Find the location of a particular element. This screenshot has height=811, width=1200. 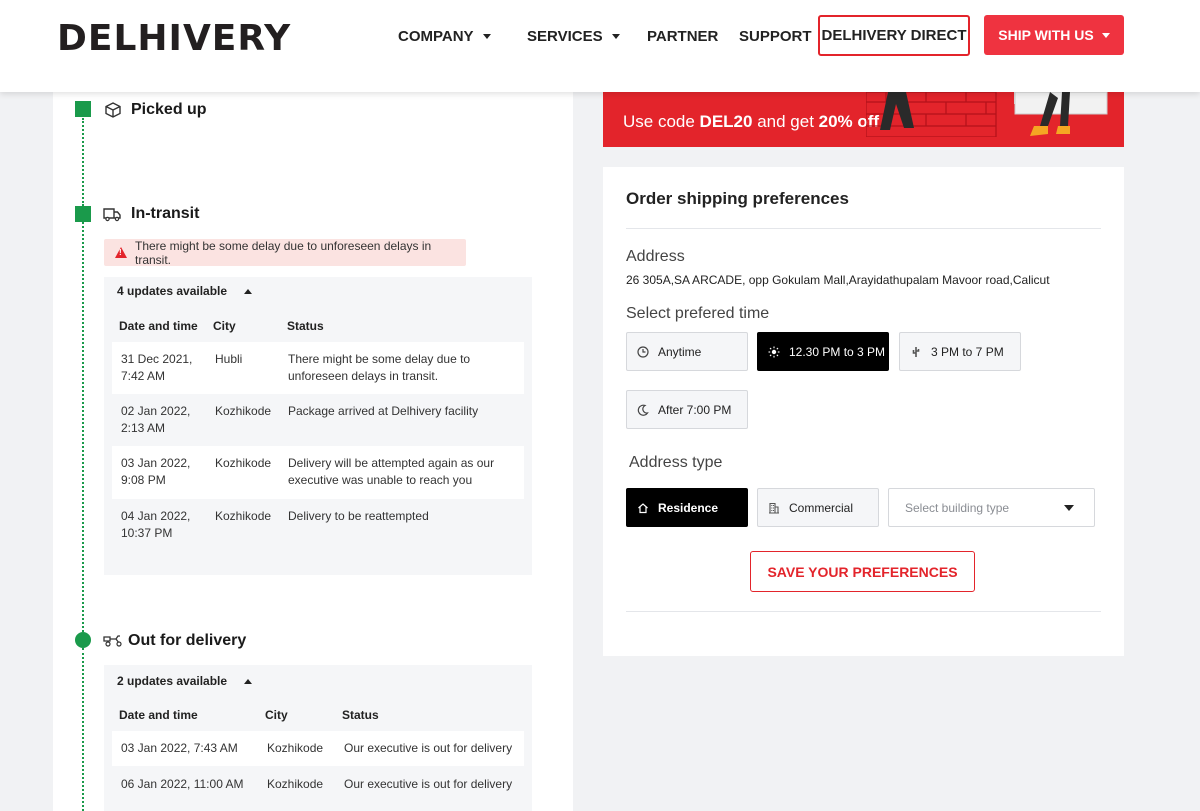

time-option-1230-3pm: 12.30 PM to 3 PM is located at coordinates (823, 351).